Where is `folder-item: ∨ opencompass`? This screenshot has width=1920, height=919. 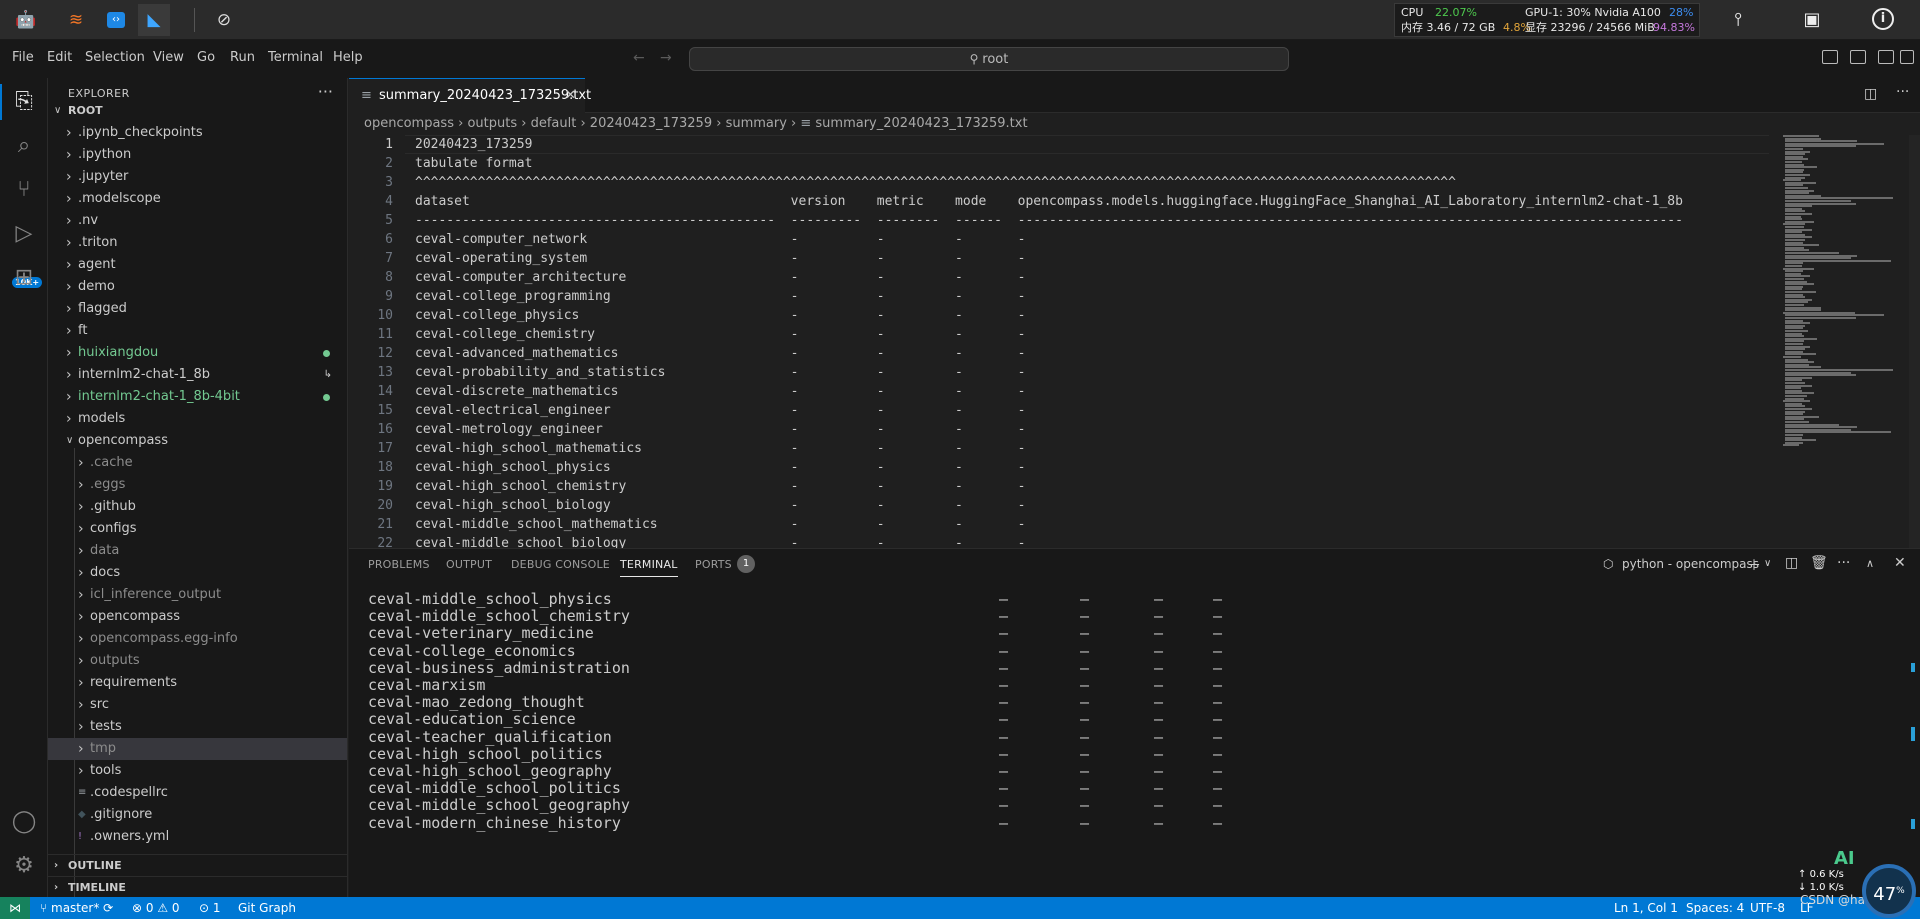 folder-item: ∨ opencompass is located at coordinates (197, 441).